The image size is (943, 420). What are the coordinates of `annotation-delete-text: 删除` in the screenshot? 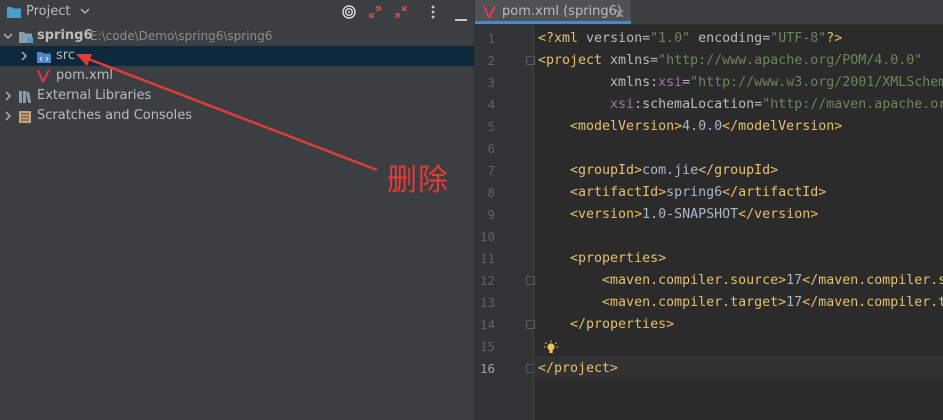 It's located at (418, 180).